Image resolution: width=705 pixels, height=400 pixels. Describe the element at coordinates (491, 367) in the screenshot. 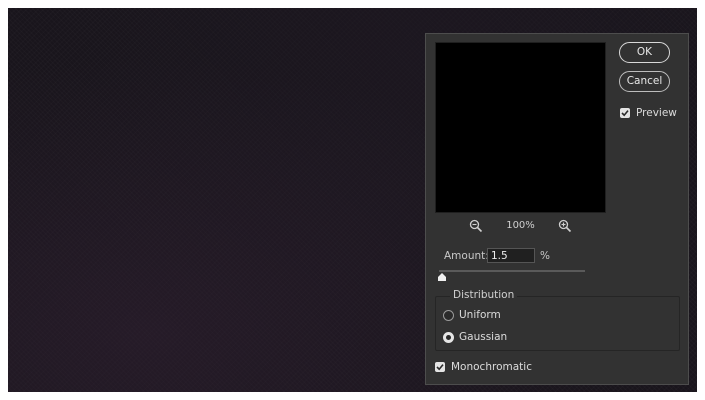

I see `monochromatic-label: Monochromatic` at that location.